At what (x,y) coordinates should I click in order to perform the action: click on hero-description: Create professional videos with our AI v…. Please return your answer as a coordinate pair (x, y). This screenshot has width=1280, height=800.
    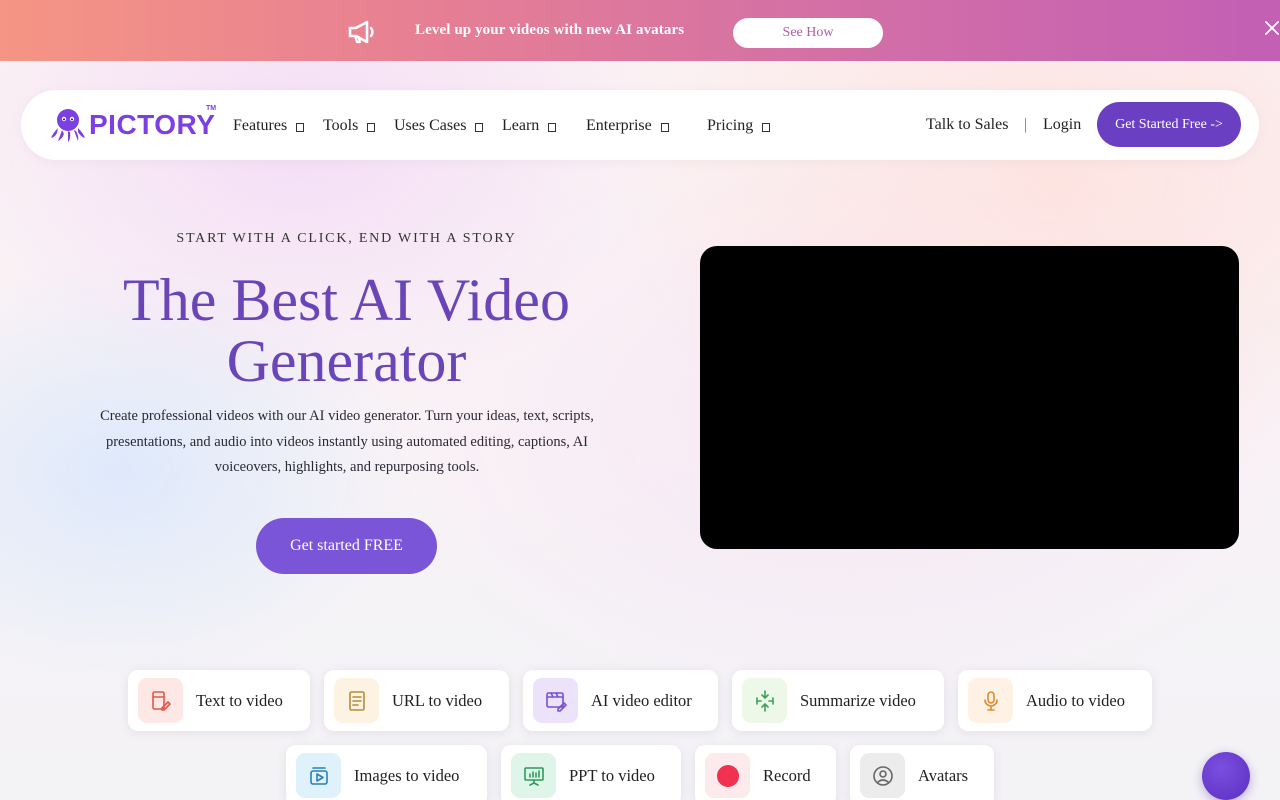
    Looking at the image, I should click on (347, 441).